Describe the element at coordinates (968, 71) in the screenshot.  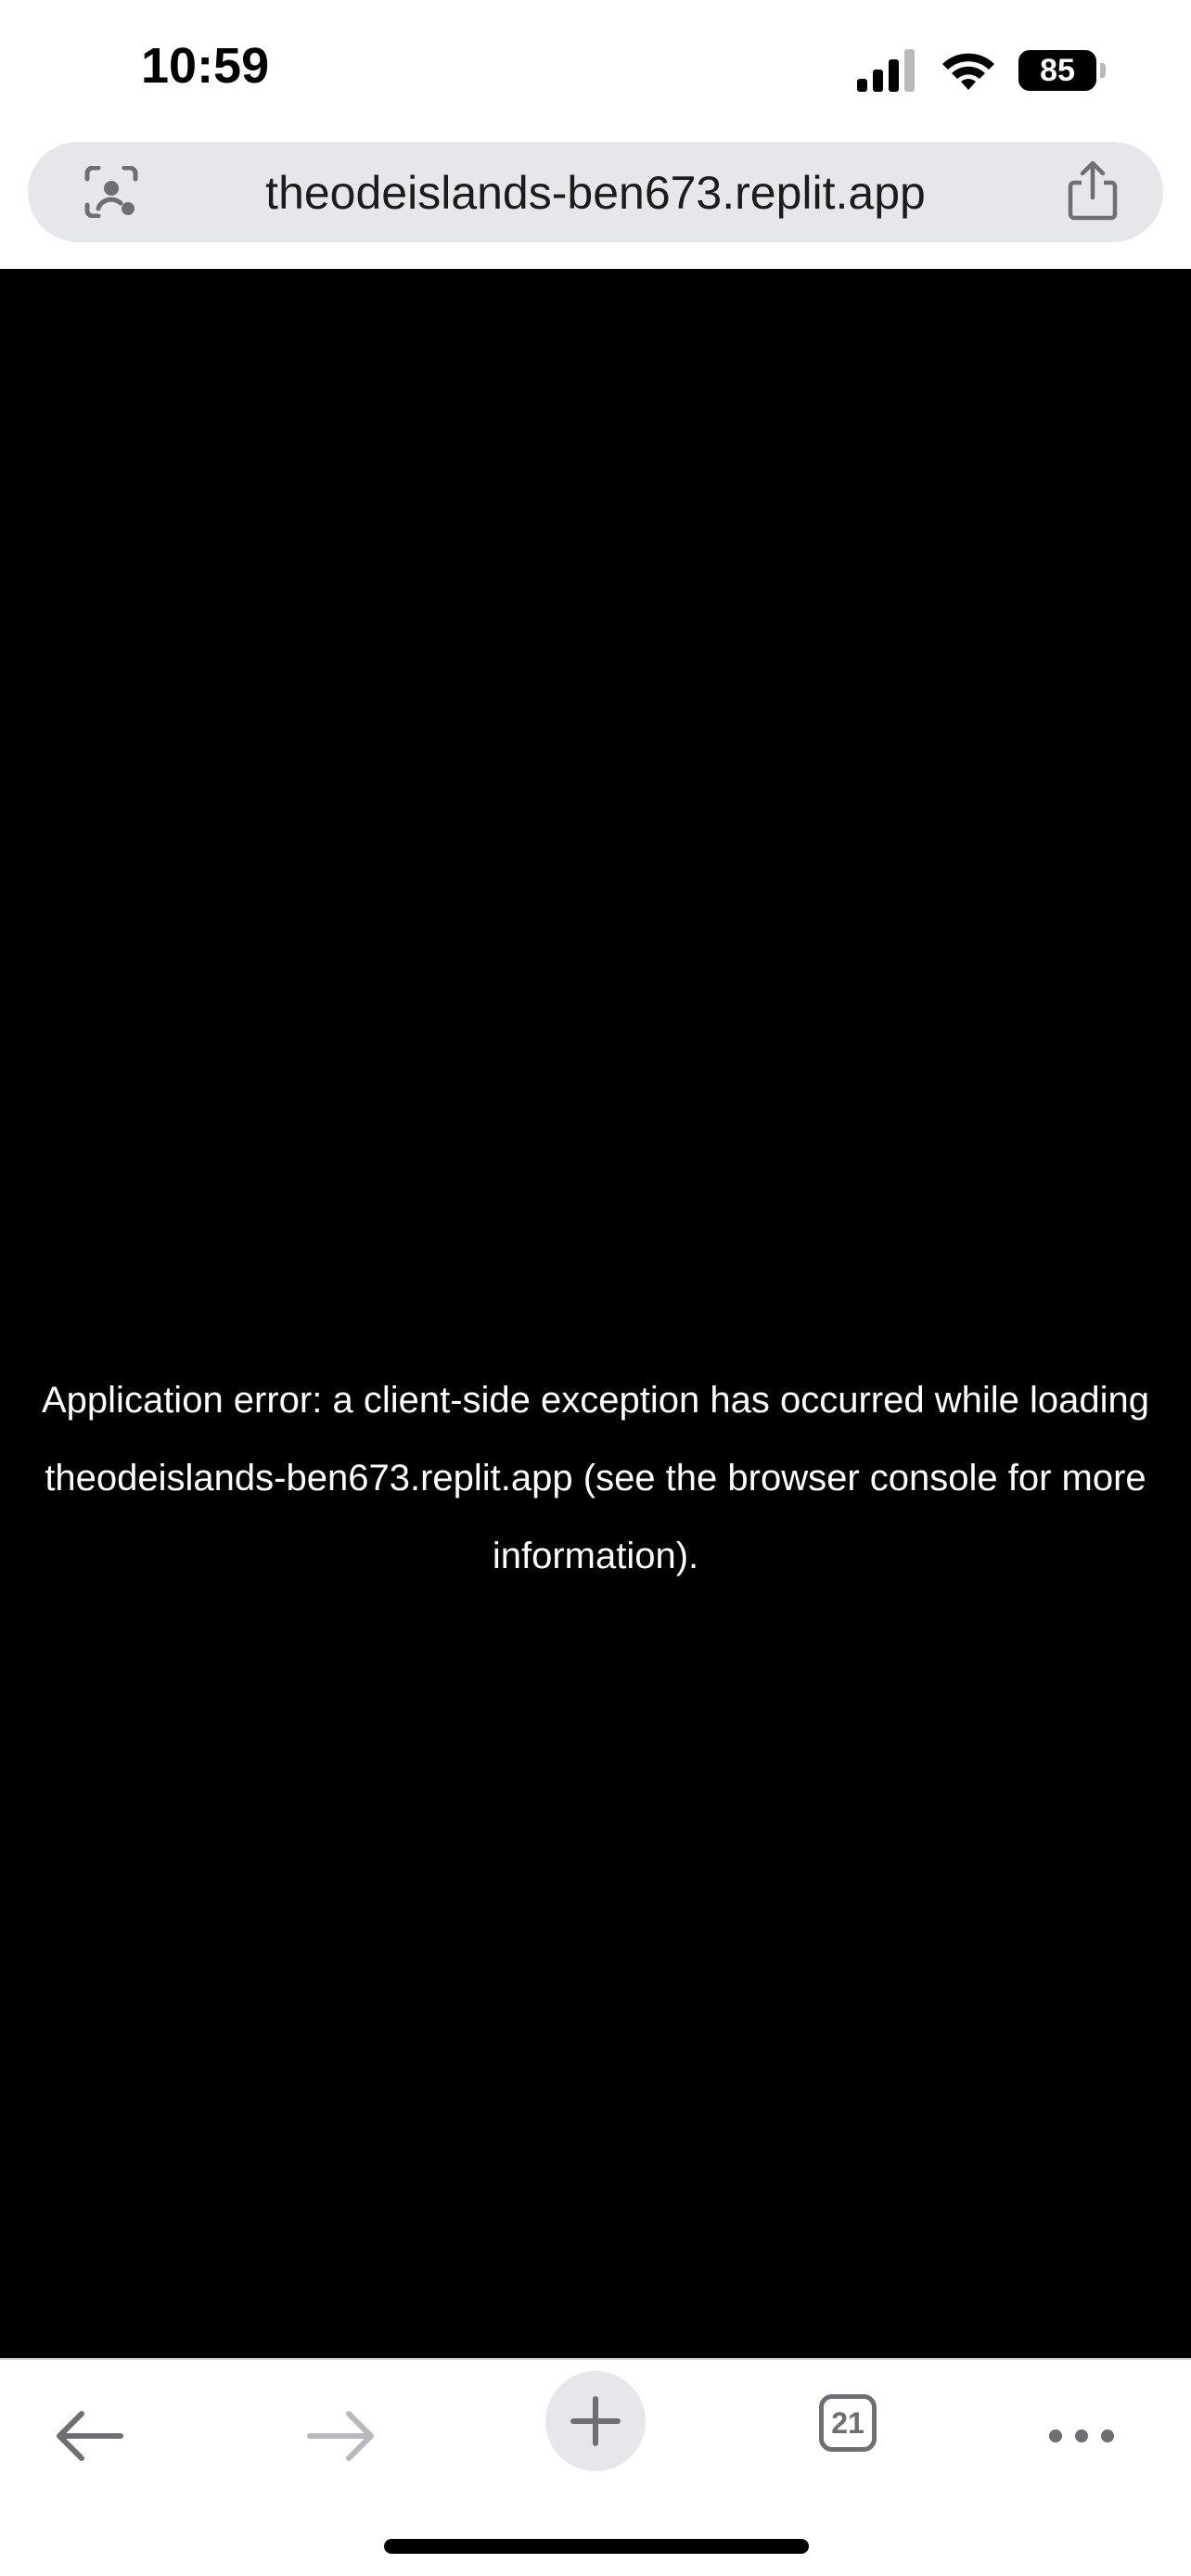
I see `wifi-icon` at that location.